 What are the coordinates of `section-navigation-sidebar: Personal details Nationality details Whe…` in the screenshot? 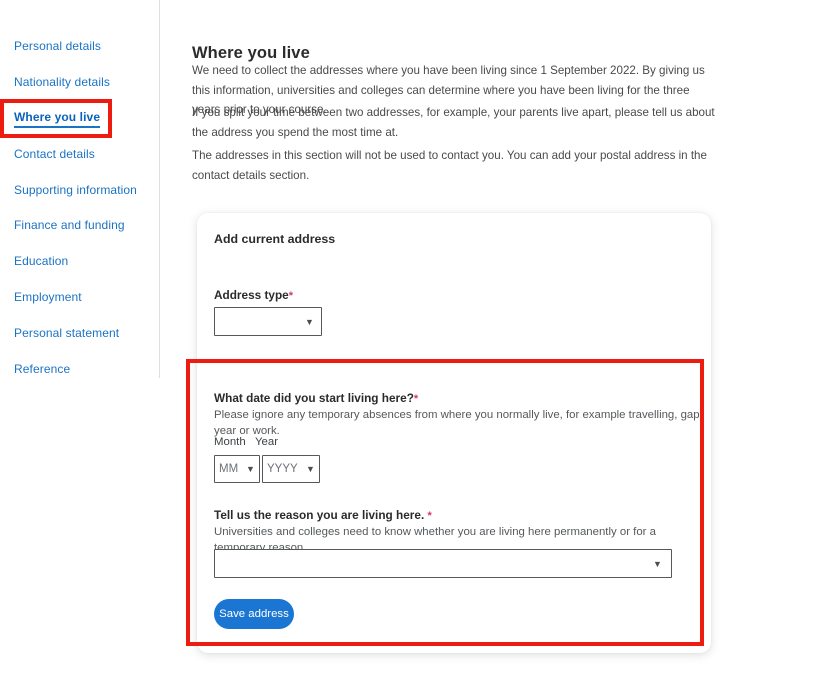 It's located at (80, 189).